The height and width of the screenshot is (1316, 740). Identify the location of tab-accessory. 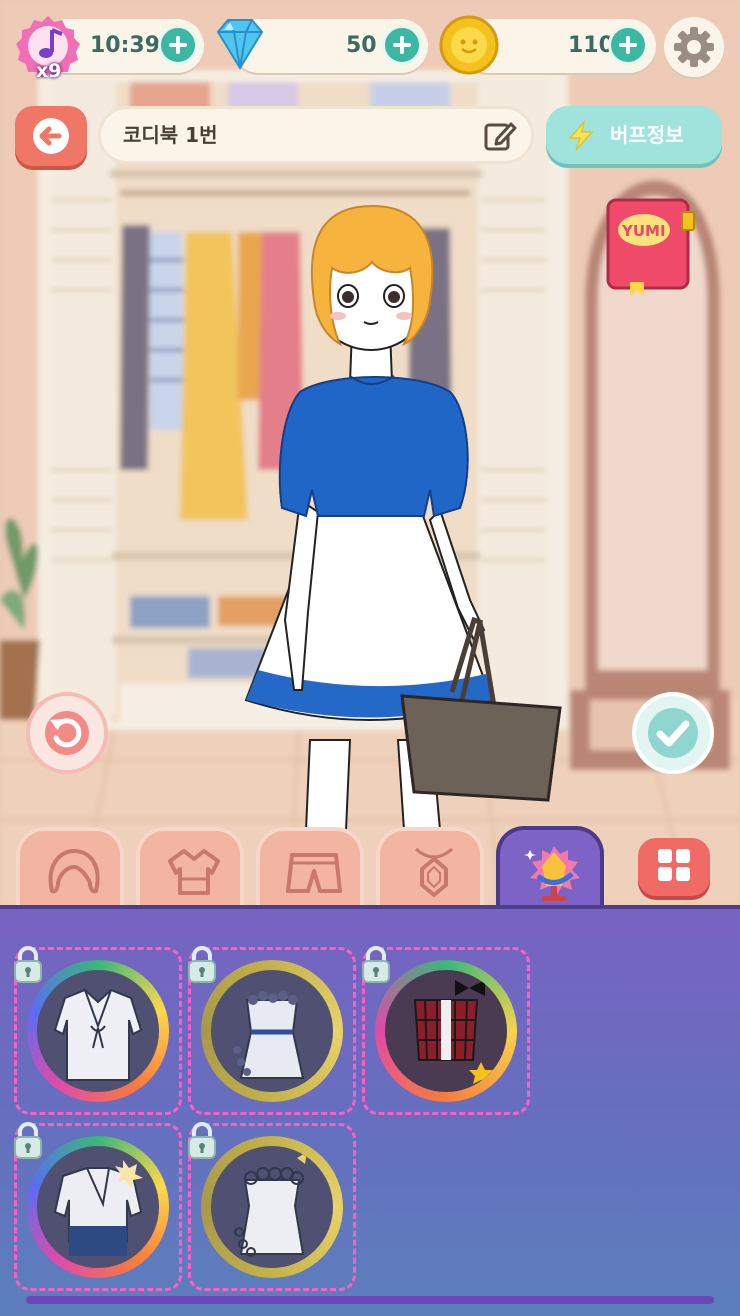
(430, 866).